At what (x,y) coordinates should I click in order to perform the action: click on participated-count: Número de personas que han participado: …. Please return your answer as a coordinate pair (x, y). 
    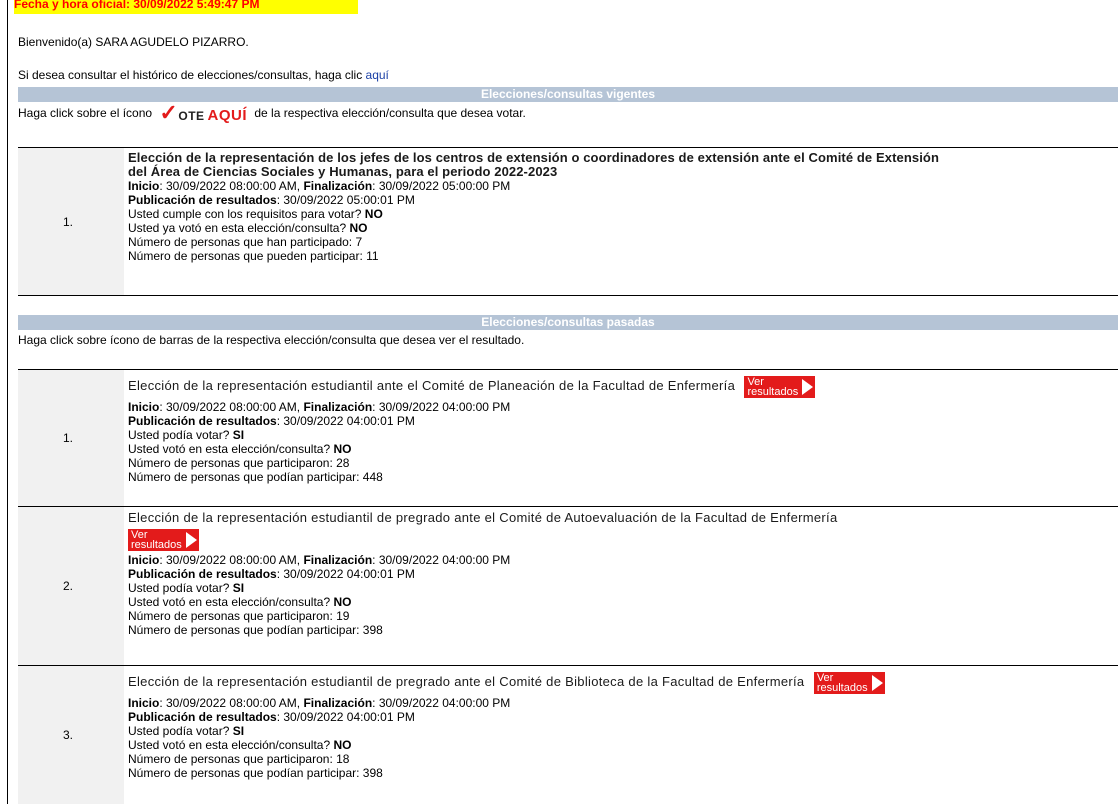
    Looking at the image, I should click on (245, 242).